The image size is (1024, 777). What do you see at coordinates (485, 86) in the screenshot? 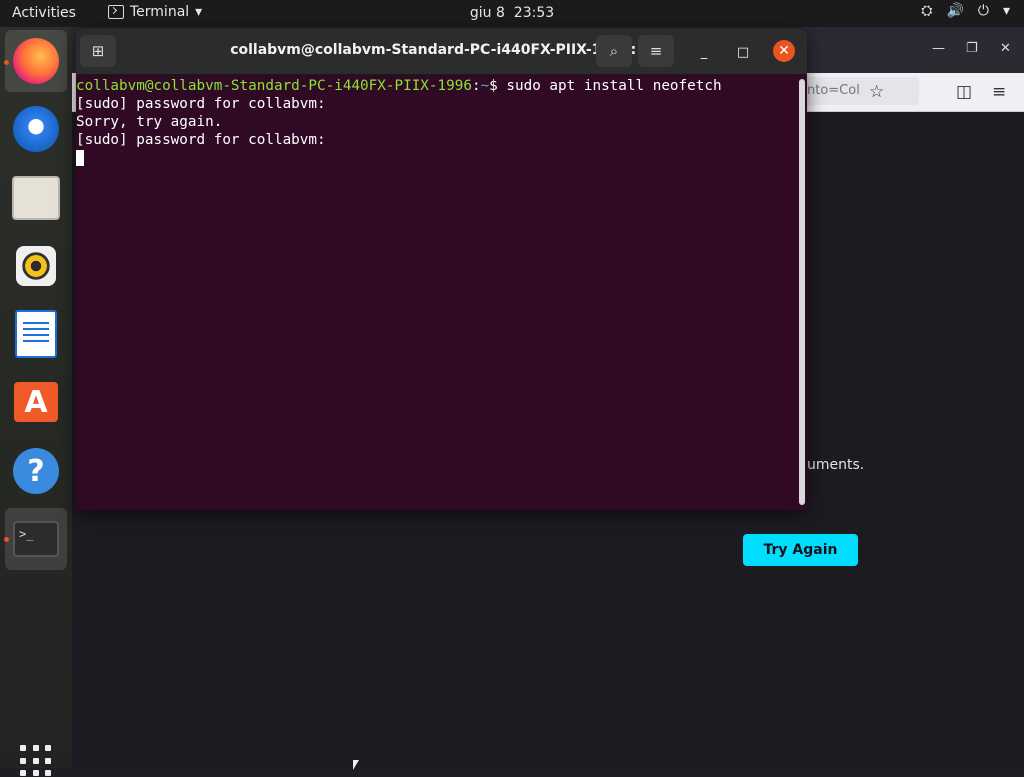
I see `prompt-path: ~` at bounding box center [485, 86].